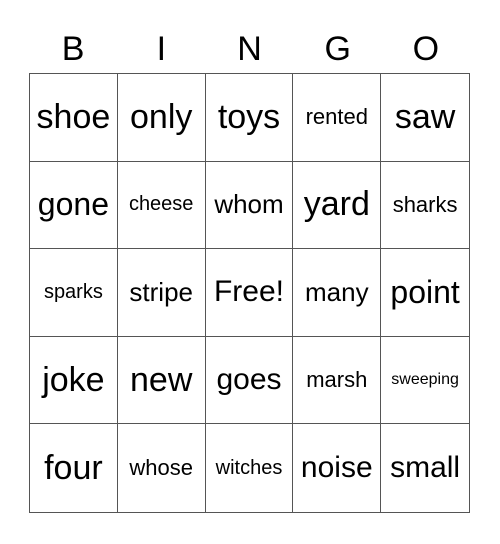 The width and height of the screenshot is (500, 544). What do you see at coordinates (161, 380) in the screenshot?
I see `bingo-cell: new` at bounding box center [161, 380].